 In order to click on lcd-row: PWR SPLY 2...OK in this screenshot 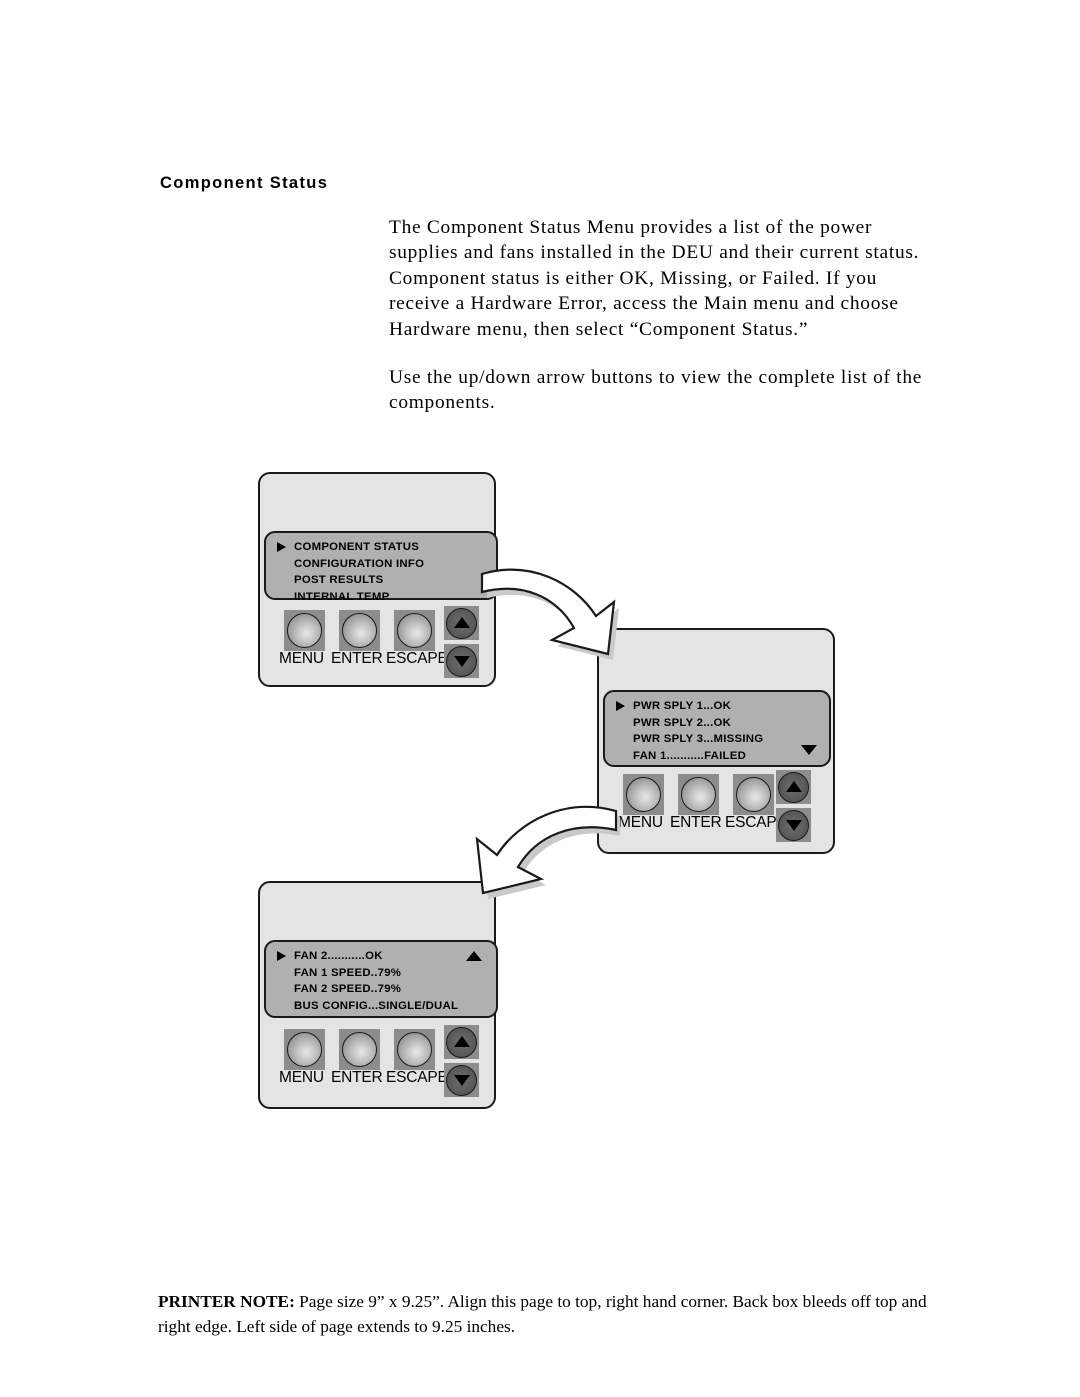, I will do `click(717, 723)`.